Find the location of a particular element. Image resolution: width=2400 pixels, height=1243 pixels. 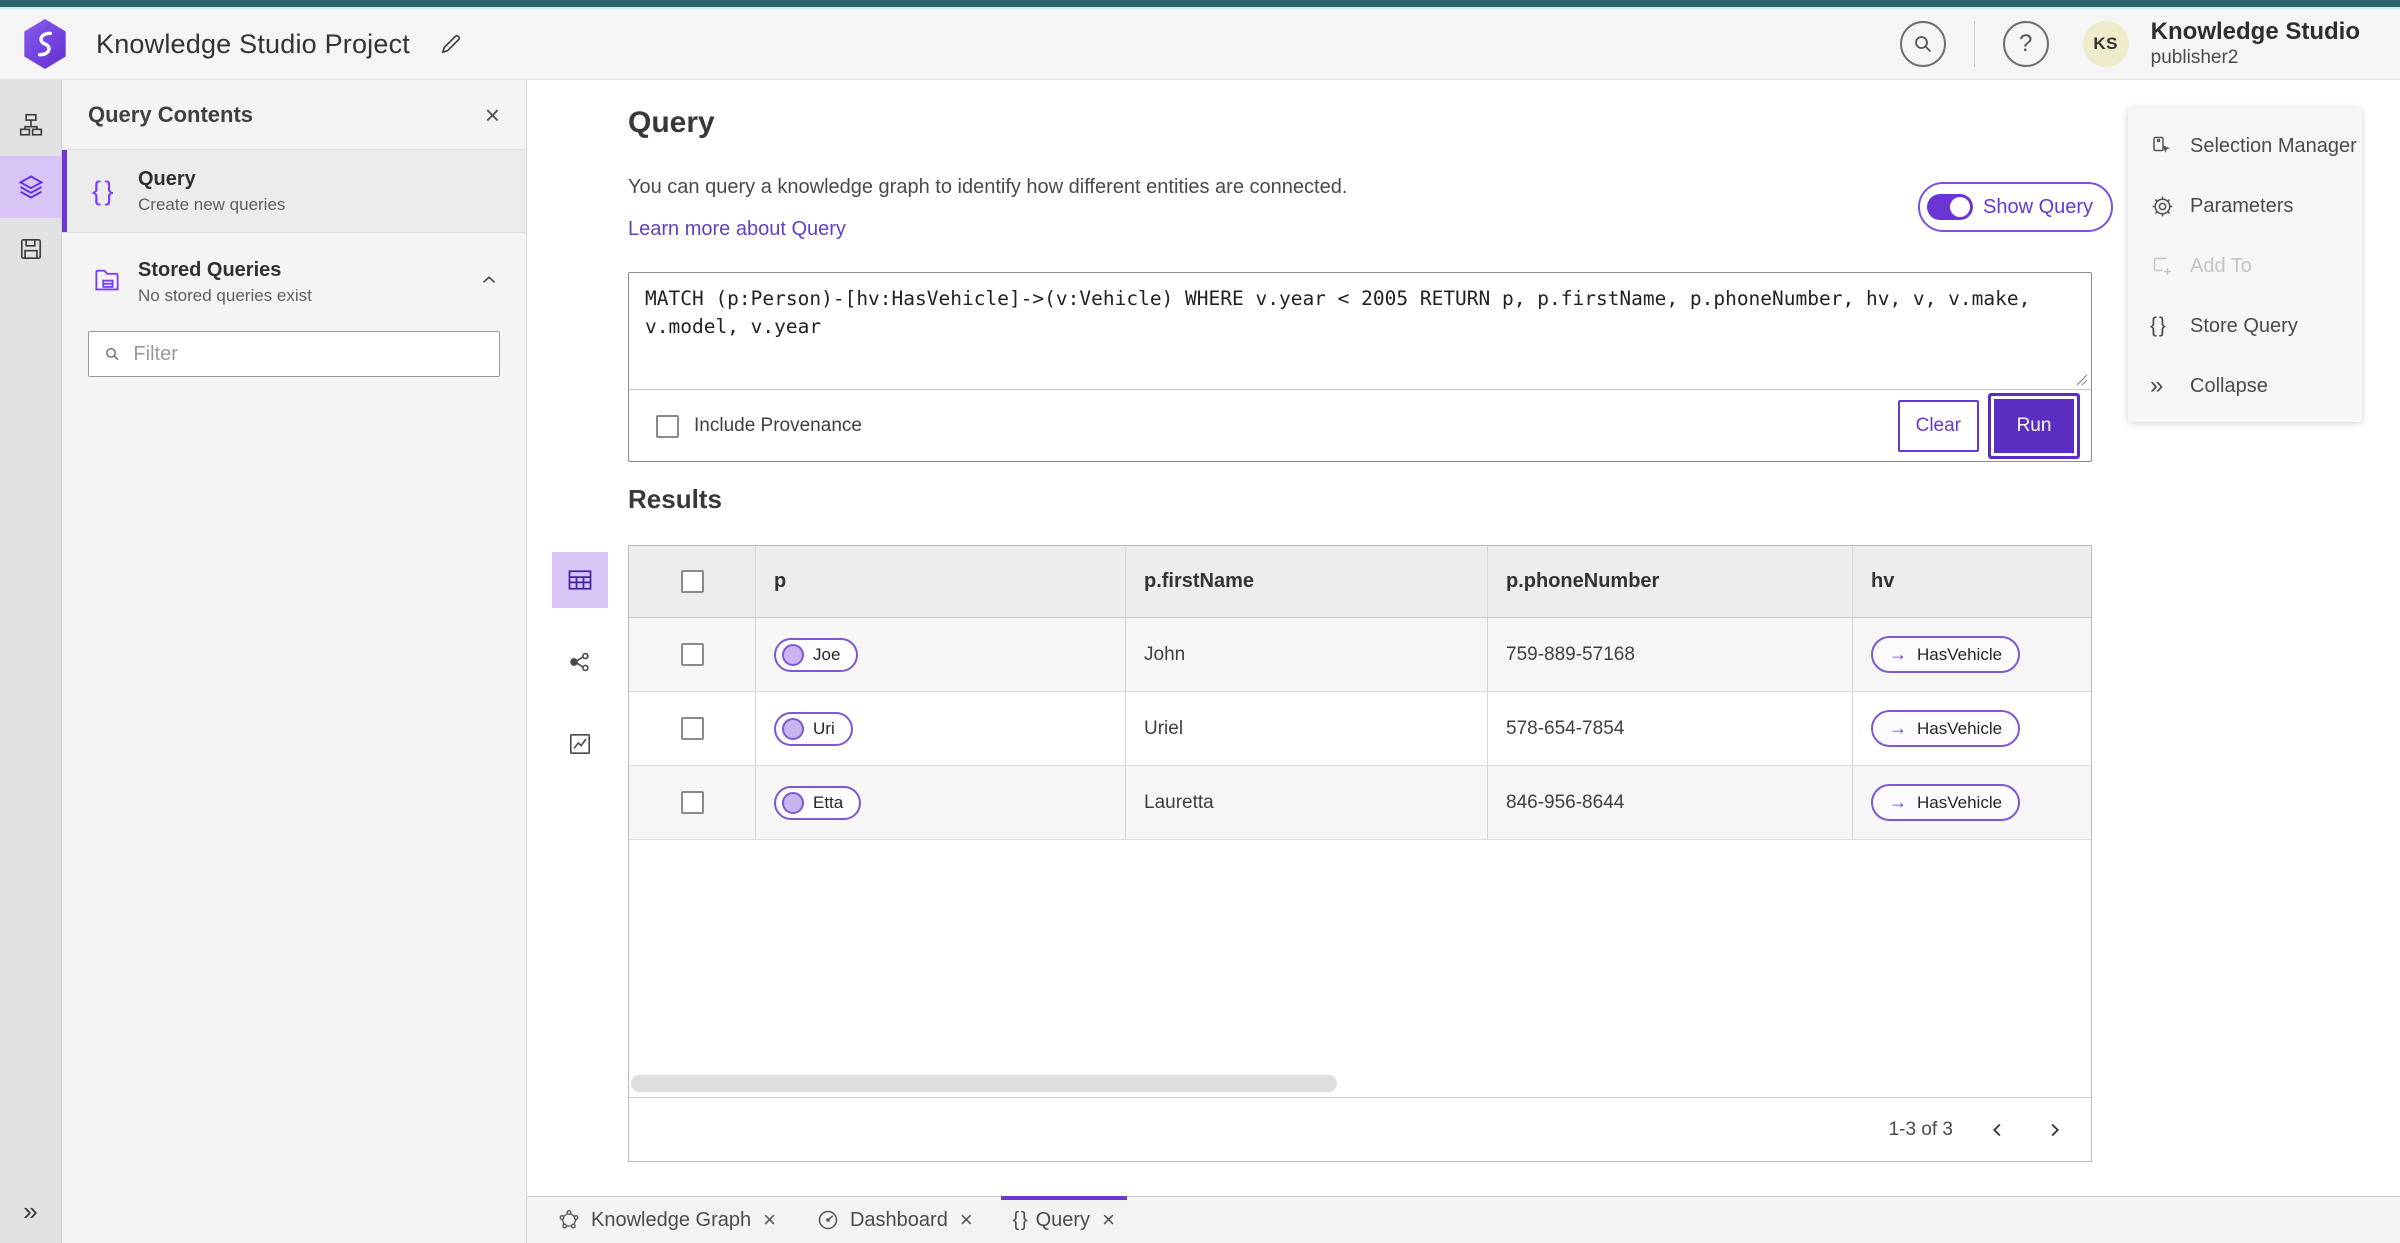

parameters-button: Parameters is located at coordinates (2245, 206).